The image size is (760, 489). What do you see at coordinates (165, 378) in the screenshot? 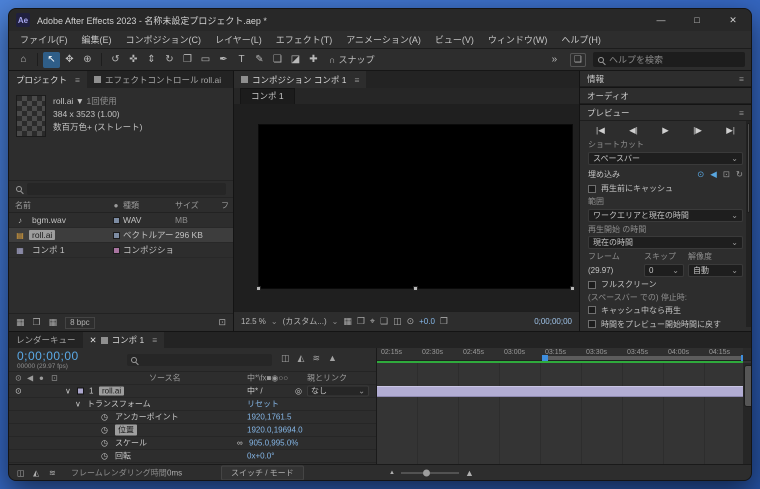
I see `source-name-column: ソース名` at bounding box center [165, 378].